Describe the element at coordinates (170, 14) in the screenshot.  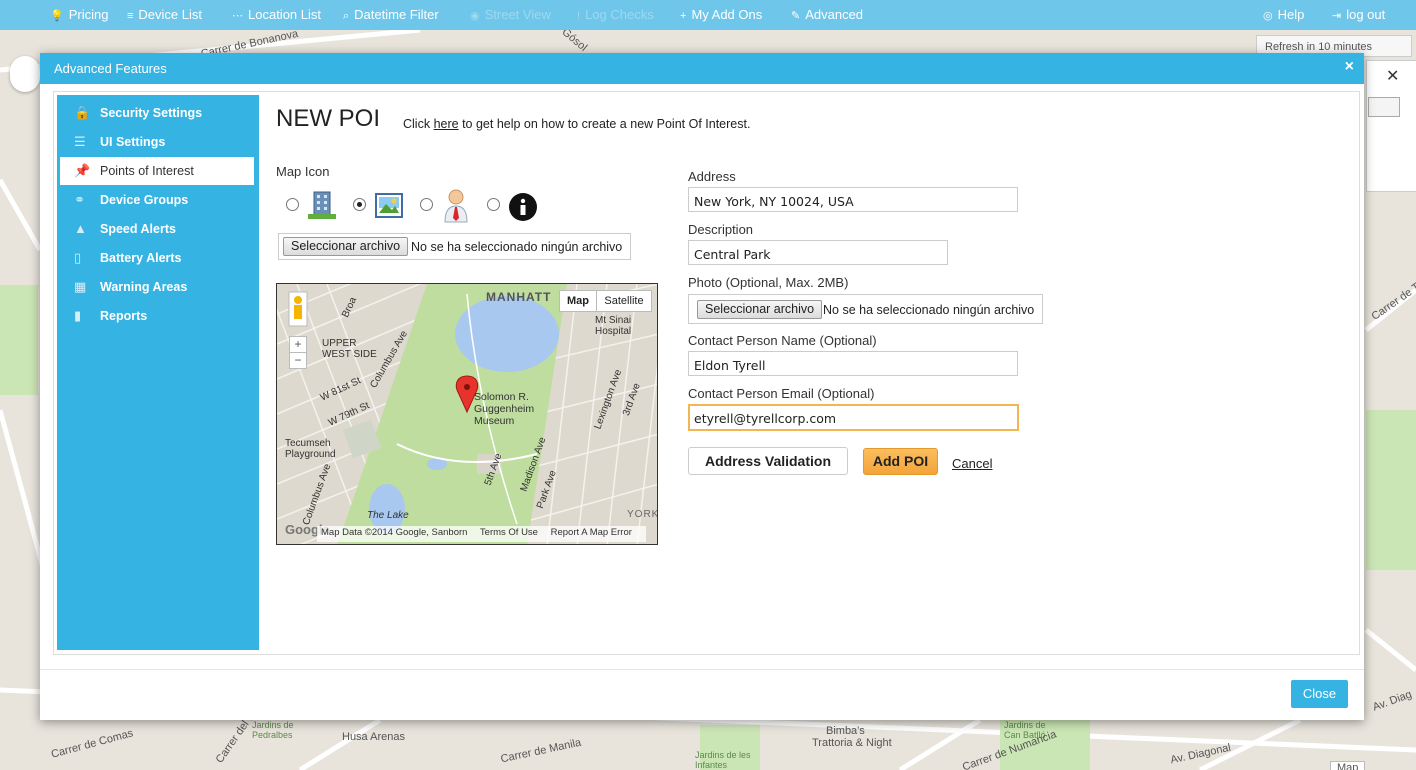
I see `nav-label: Device List` at that location.